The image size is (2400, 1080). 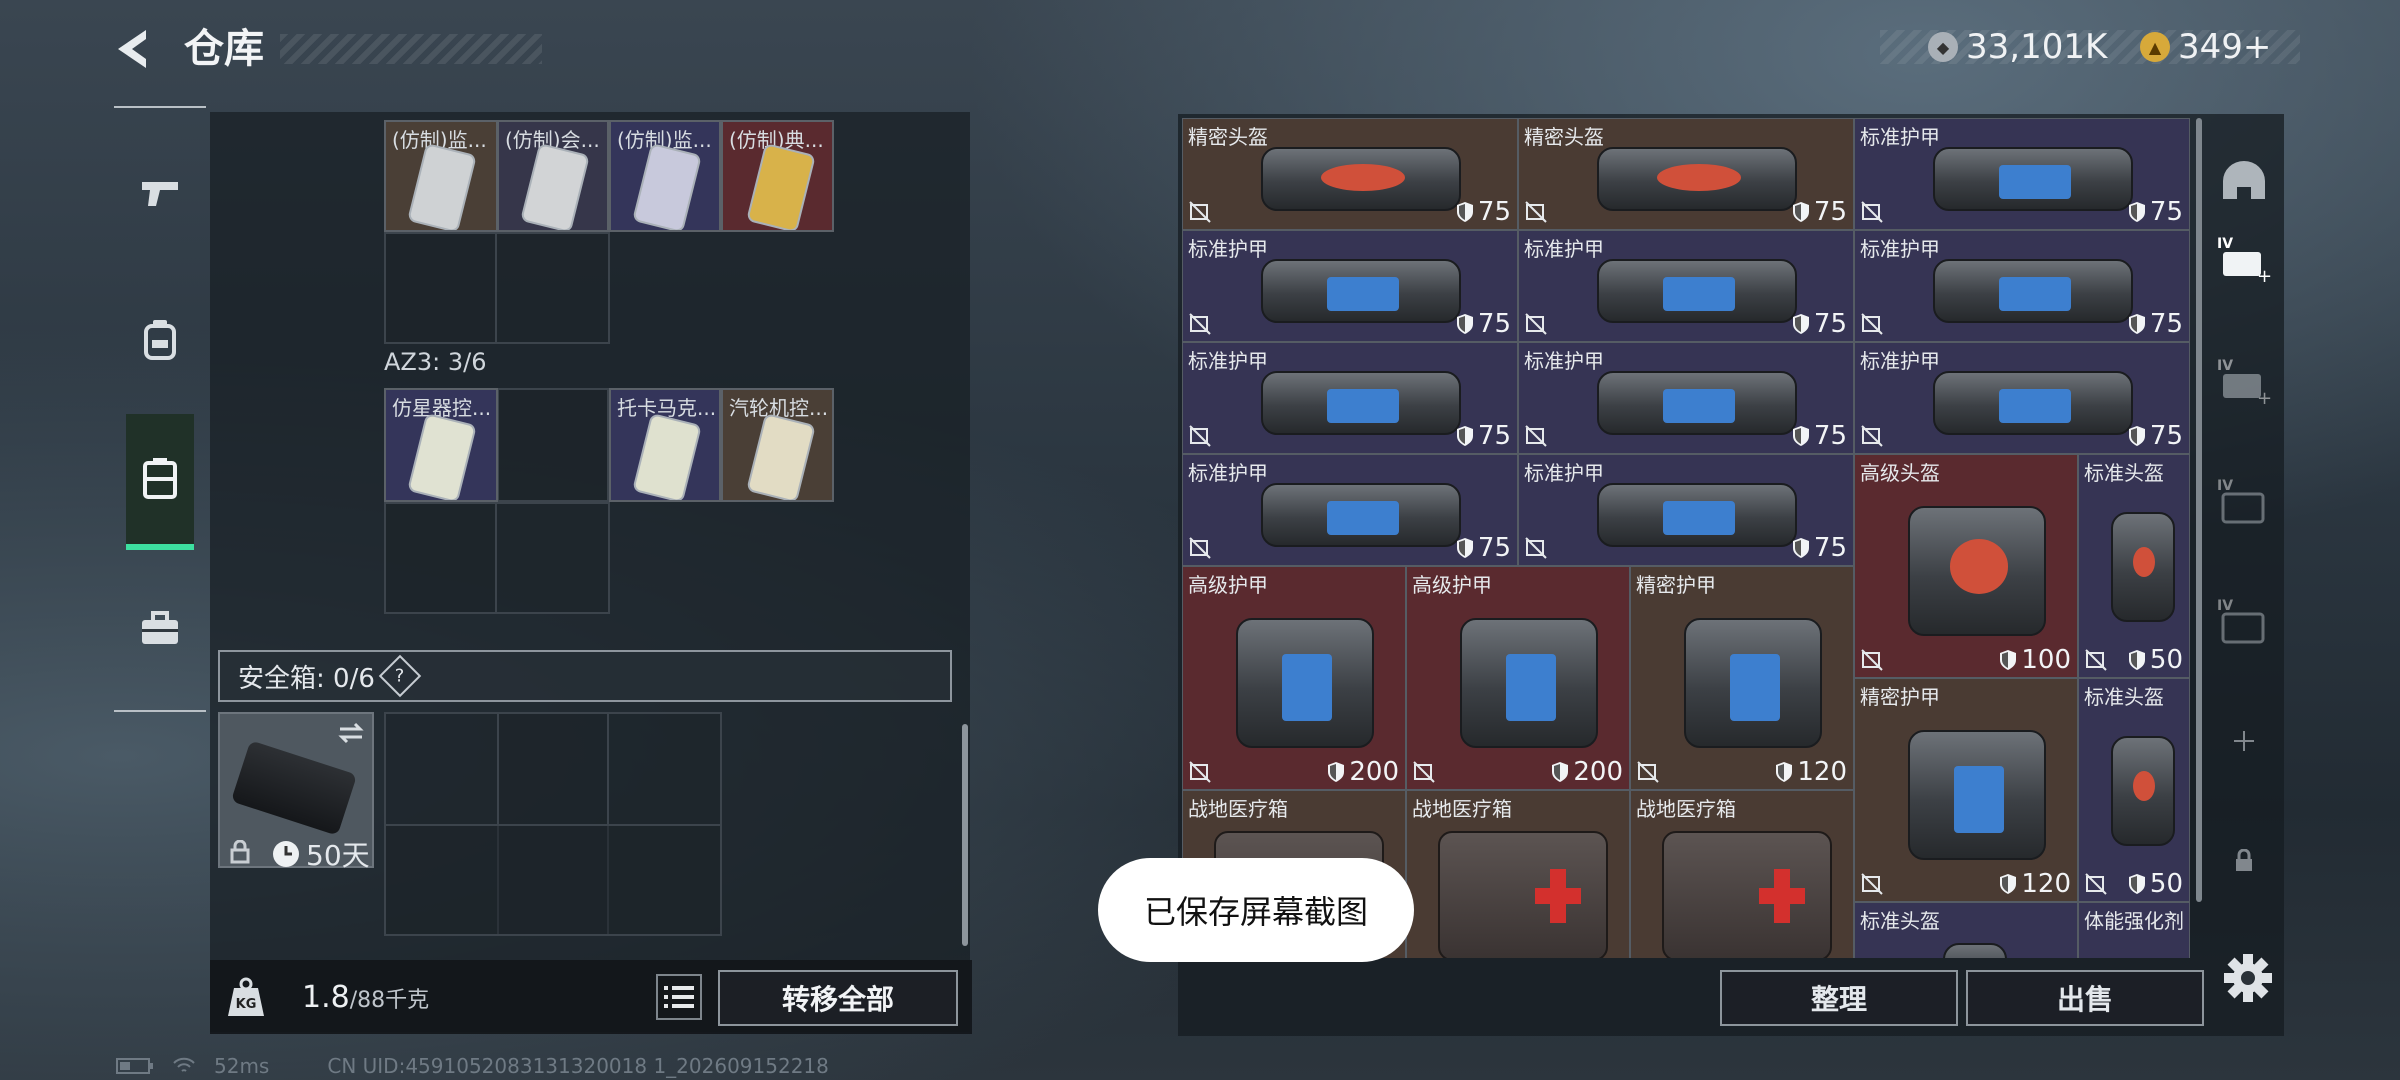 I want to click on sort-button: 整理, so click(x=1839, y=998).